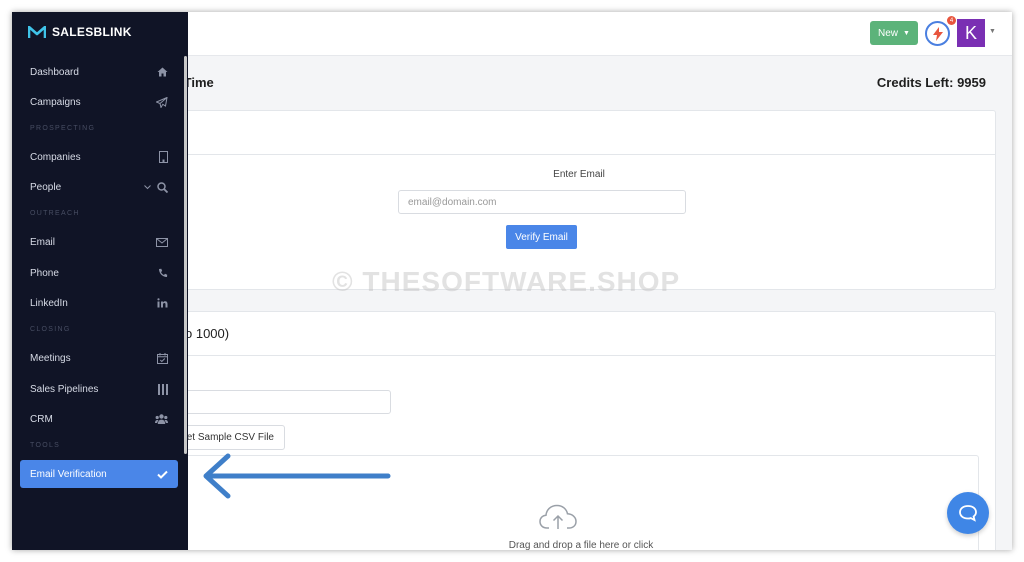 This screenshot has height=562, width=1024. Describe the element at coordinates (49, 303) in the screenshot. I see `sidebar-item-label: LinkedIn` at that location.